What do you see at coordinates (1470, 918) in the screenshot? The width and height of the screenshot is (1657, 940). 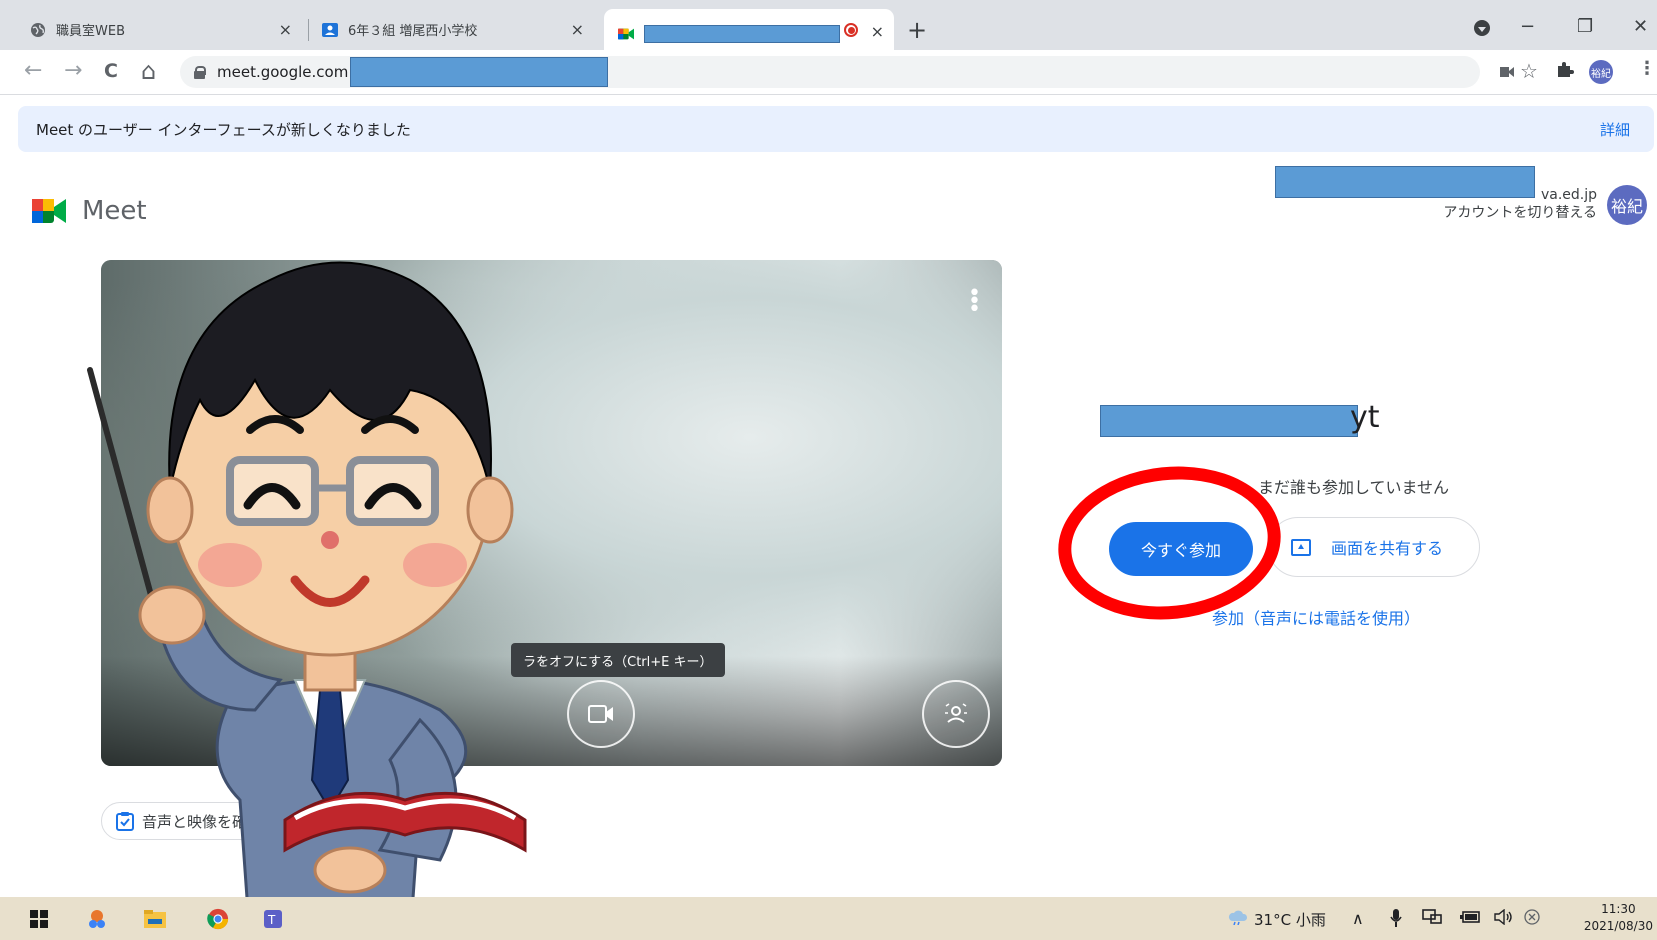 I see `battery-icon` at bounding box center [1470, 918].